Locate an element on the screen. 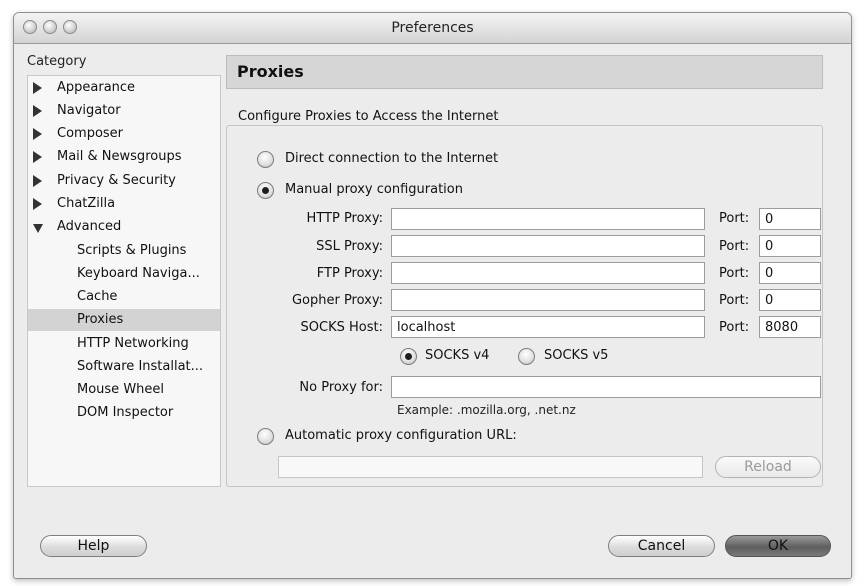 The width and height of the screenshot is (865, 586). manual-proxy-radio is located at coordinates (265, 190).